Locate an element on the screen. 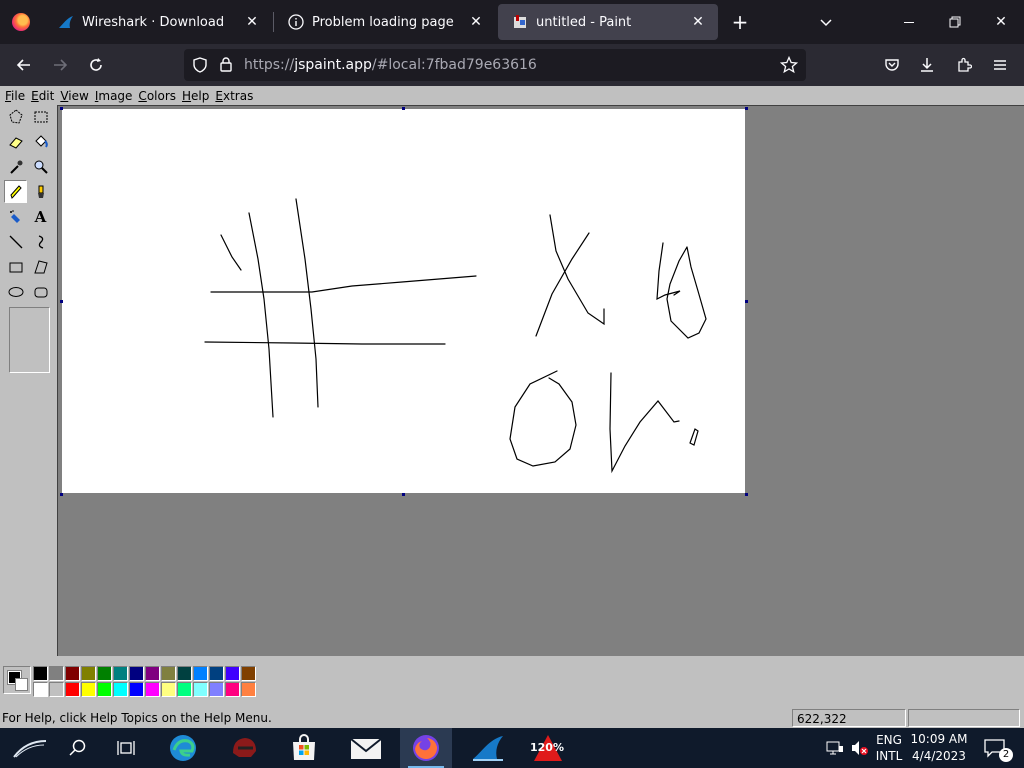 This screenshot has width=1024, height=768. color-picker-tool-icon is located at coordinates (15, 166).